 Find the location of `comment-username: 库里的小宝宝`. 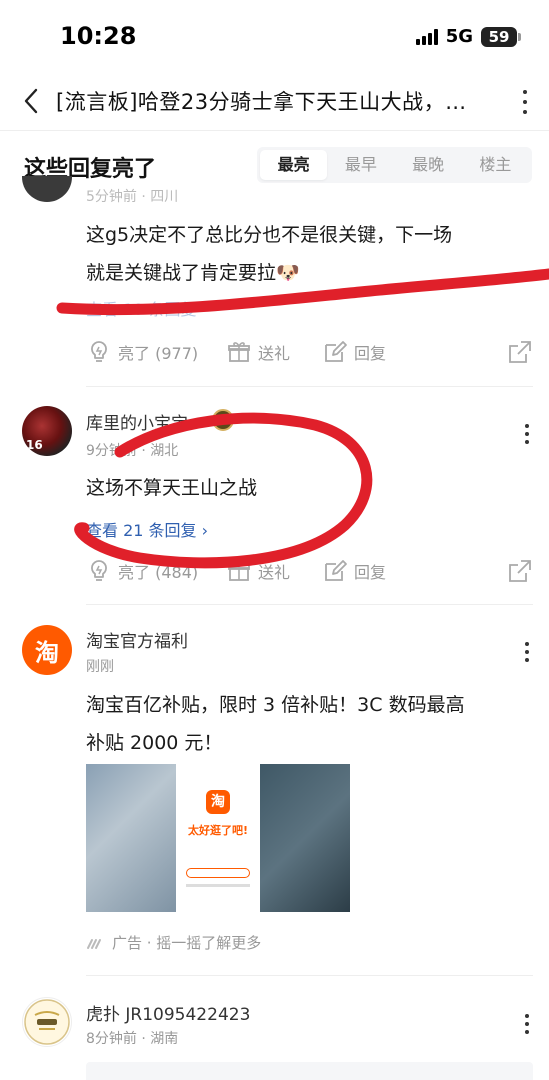

comment-username: 库里的小宝宝 is located at coordinates (137, 421).